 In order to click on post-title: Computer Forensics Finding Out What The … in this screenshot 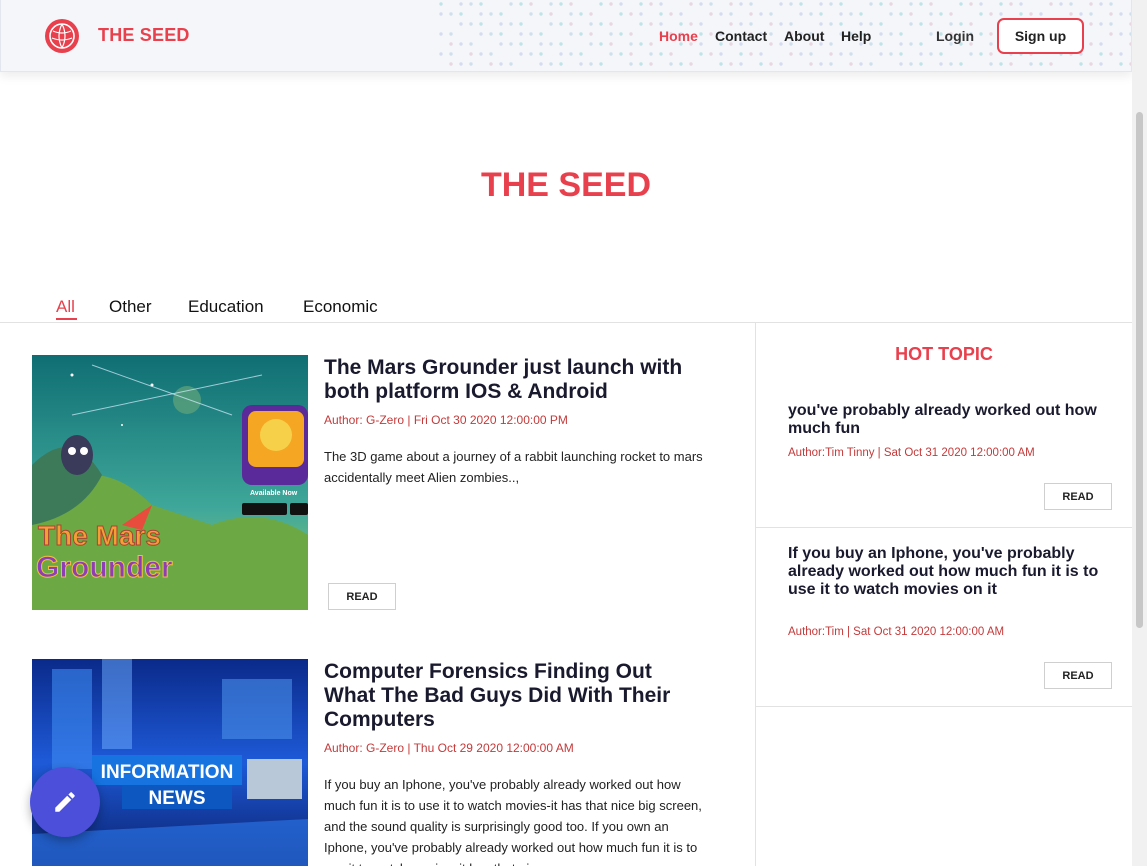, I will do `click(514, 696)`.